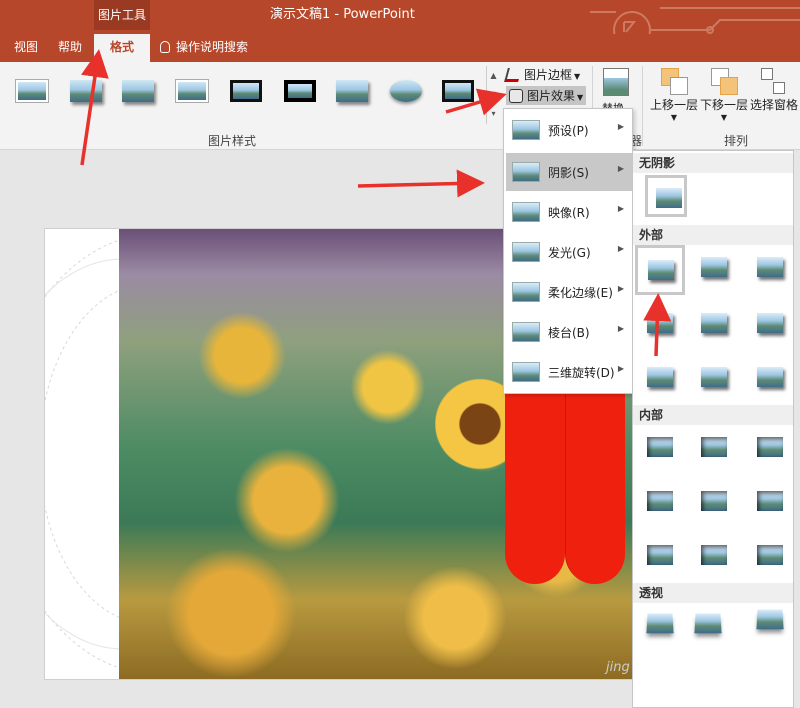  I want to click on tab-view: 视图, so click(26, 48).